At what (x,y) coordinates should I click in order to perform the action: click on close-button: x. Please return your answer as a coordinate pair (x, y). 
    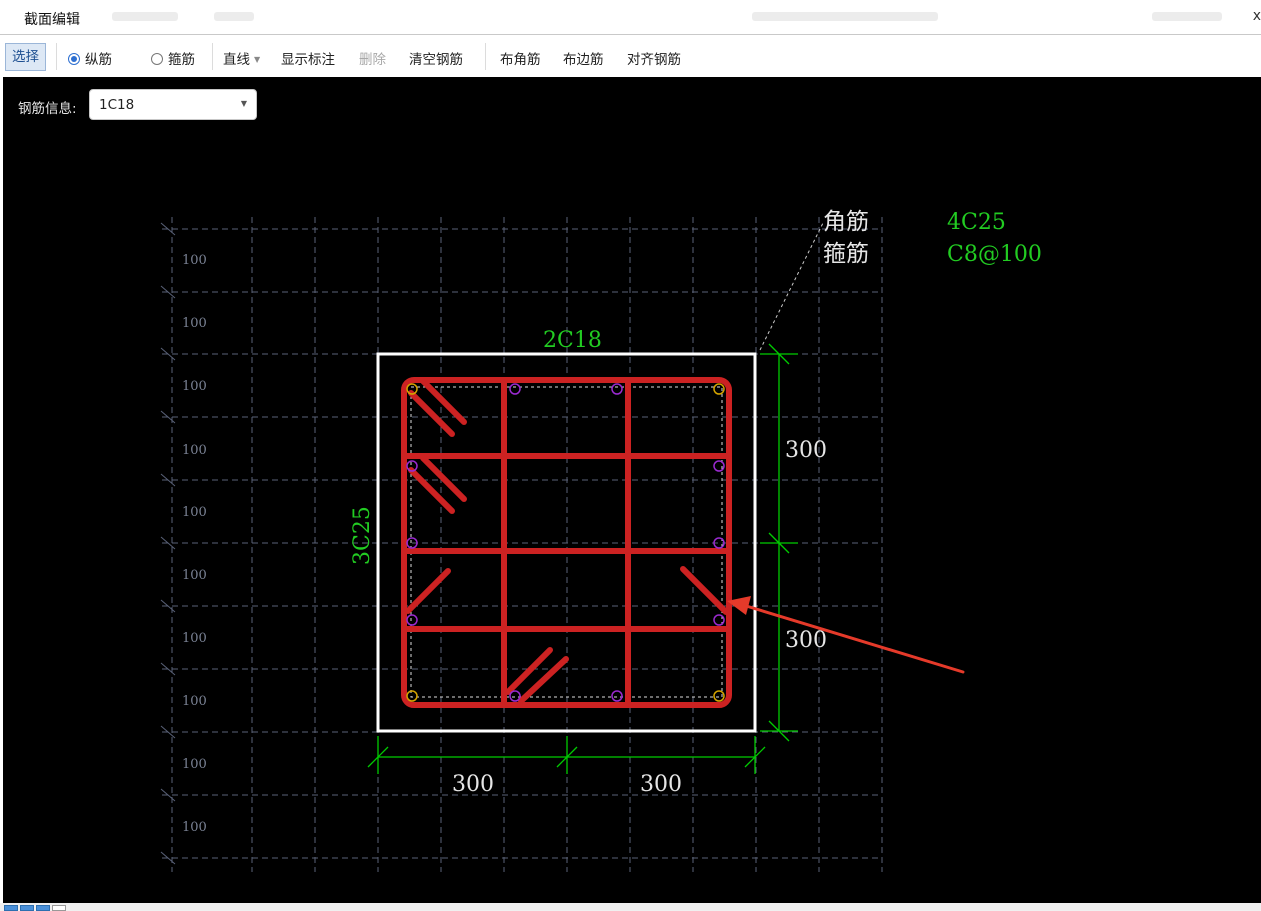
    Looking at the image, I should click on (1257, 16).